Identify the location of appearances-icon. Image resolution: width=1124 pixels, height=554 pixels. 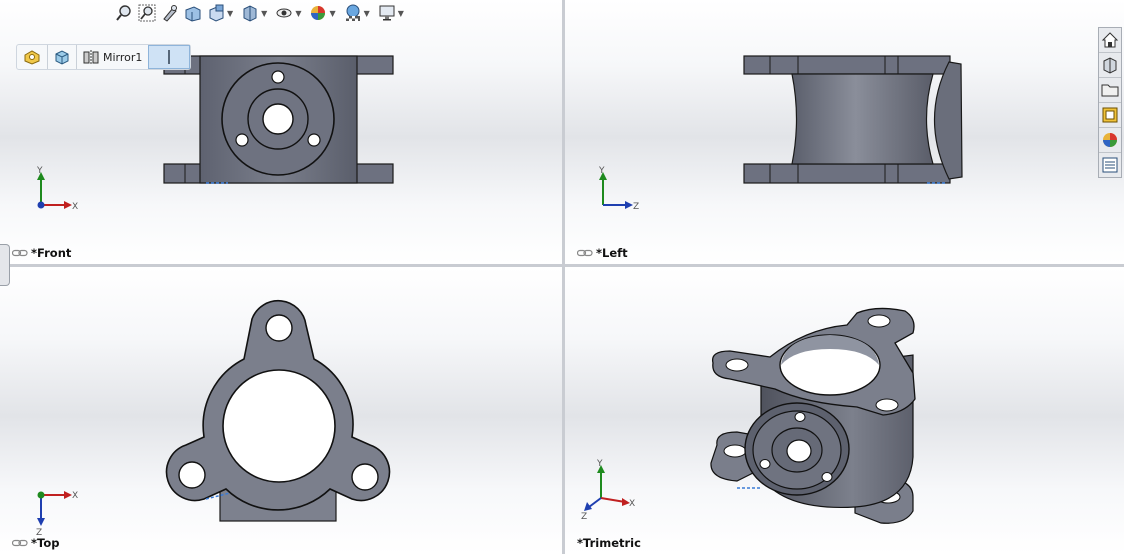
(1110, 140).